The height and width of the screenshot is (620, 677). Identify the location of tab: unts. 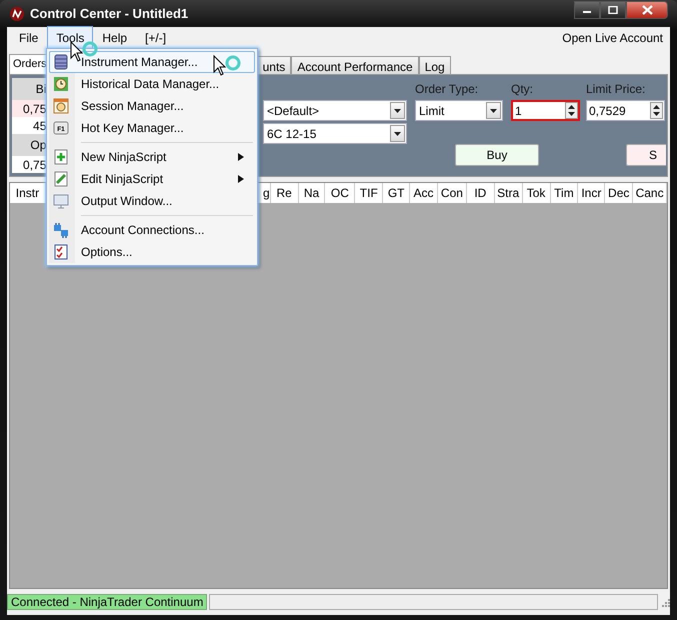
(274, 65).